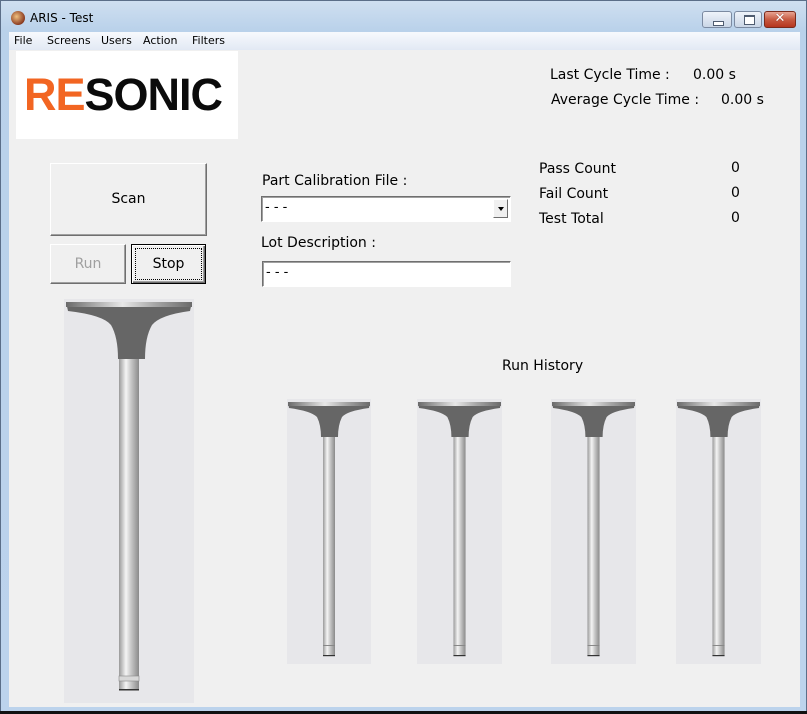 Image resolution: width=807 pixels, height=714 pixels. I want to click on test-total-value: 0, so click(735, 218).